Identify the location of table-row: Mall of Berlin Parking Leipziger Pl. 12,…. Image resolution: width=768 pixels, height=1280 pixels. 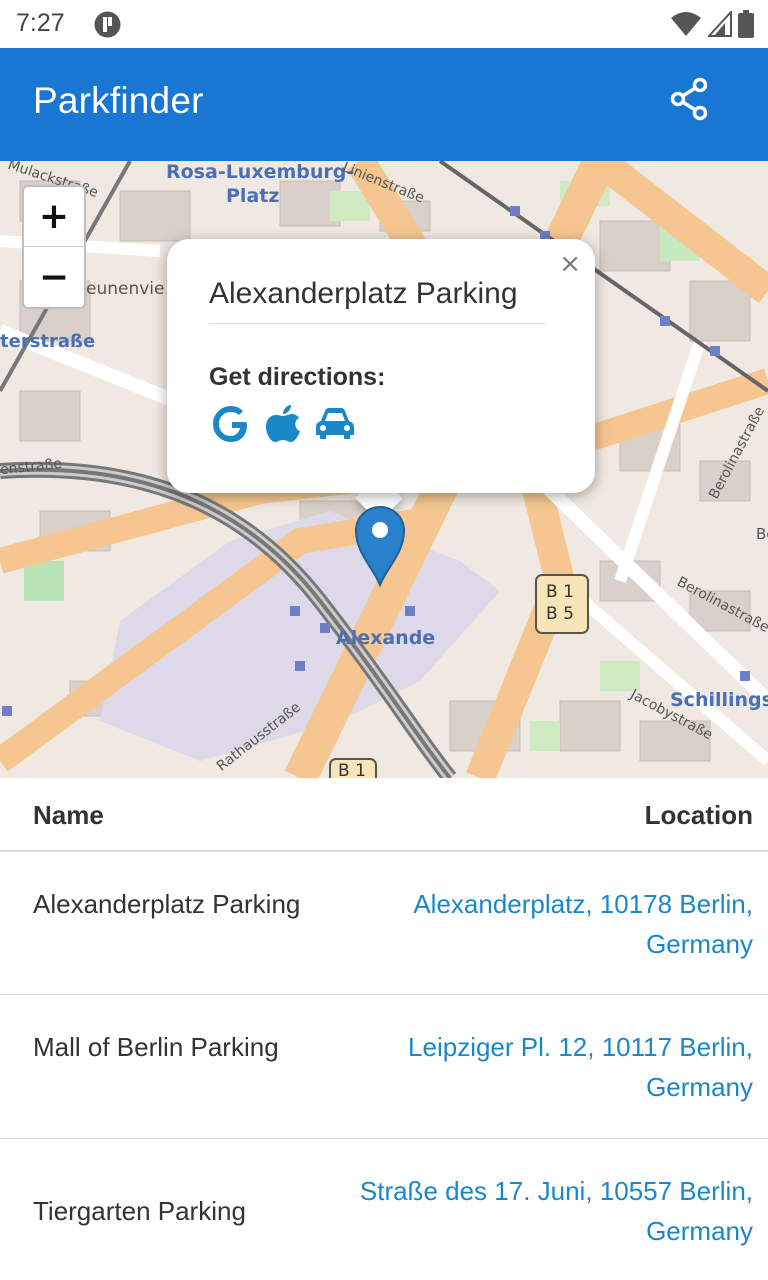
(384, 1067).